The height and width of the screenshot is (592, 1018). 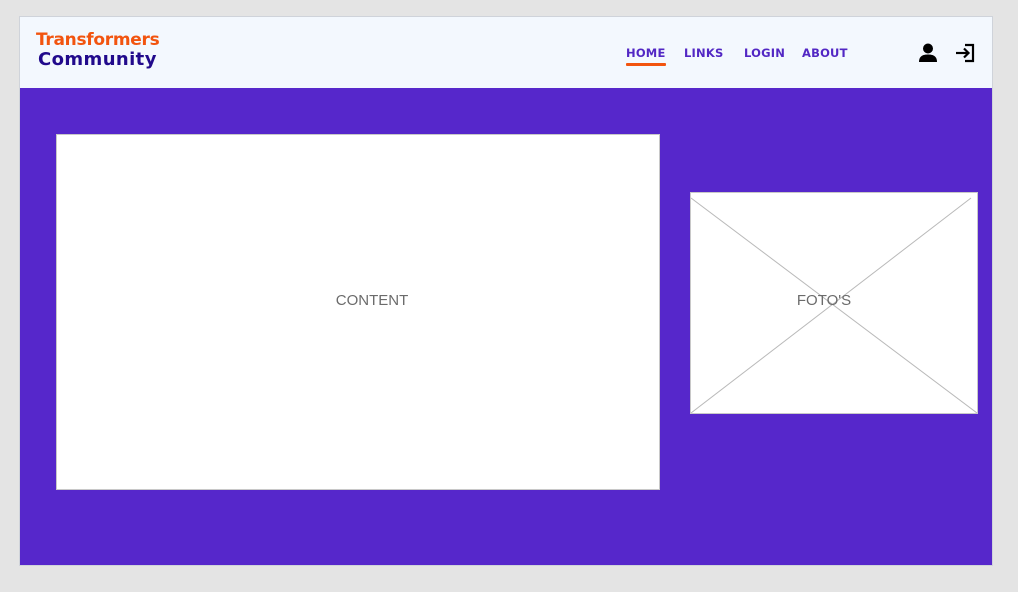 What do you see at coordinates (703, 53) in the screenshot?
I see `nav-links: LINKS` at bounding box center [703, 53].